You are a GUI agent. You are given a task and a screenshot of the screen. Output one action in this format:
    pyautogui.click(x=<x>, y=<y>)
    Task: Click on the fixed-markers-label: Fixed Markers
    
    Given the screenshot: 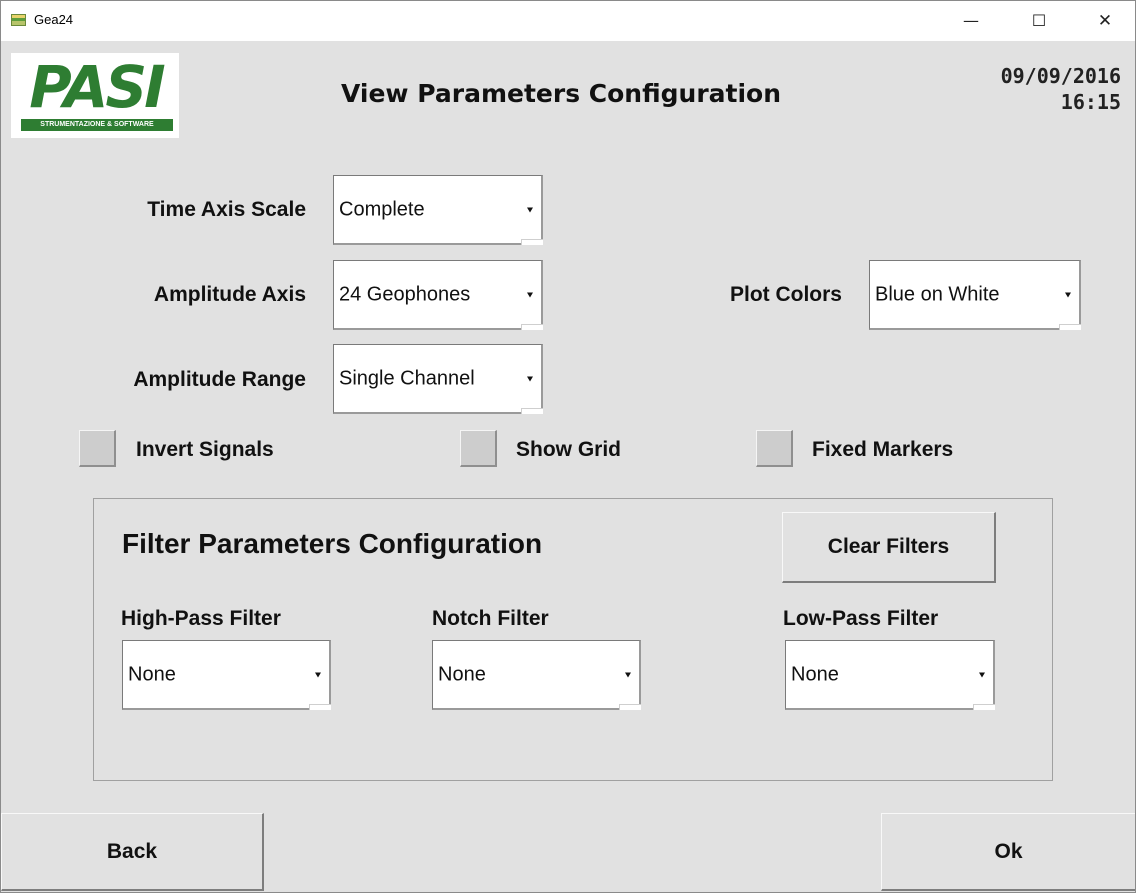 What is the action you would take?
    pyautogui.click(x=883, y=449)
    